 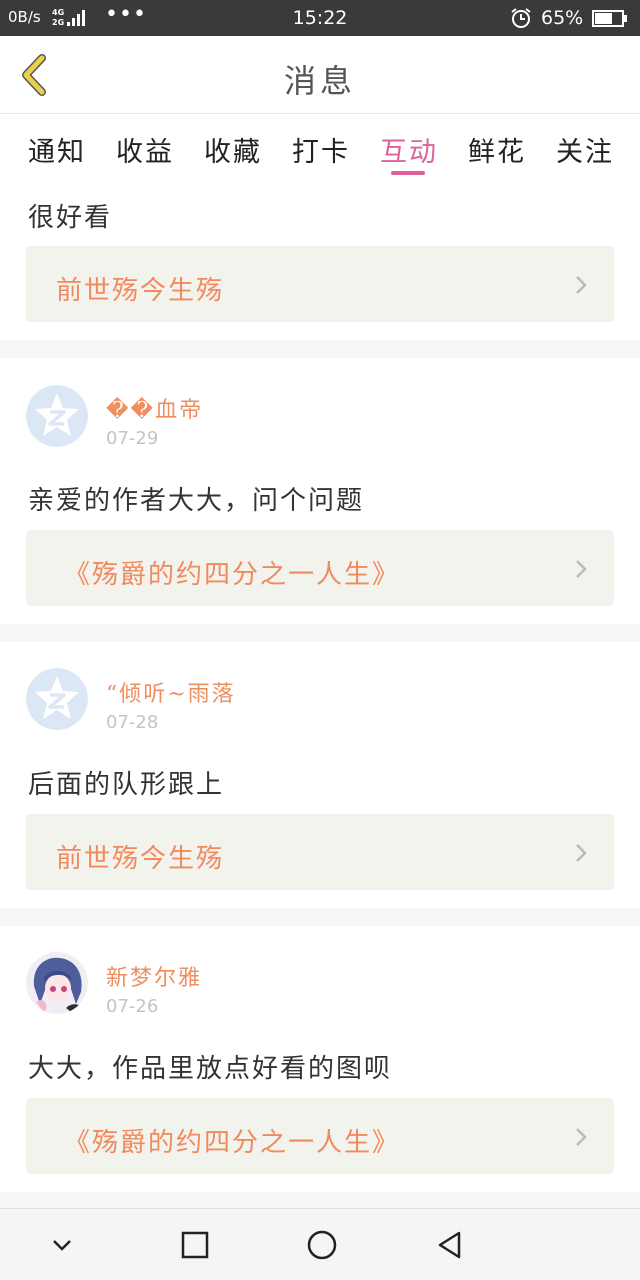 I want to click on tab-notifications: 通知, so click(x=57, y=149).